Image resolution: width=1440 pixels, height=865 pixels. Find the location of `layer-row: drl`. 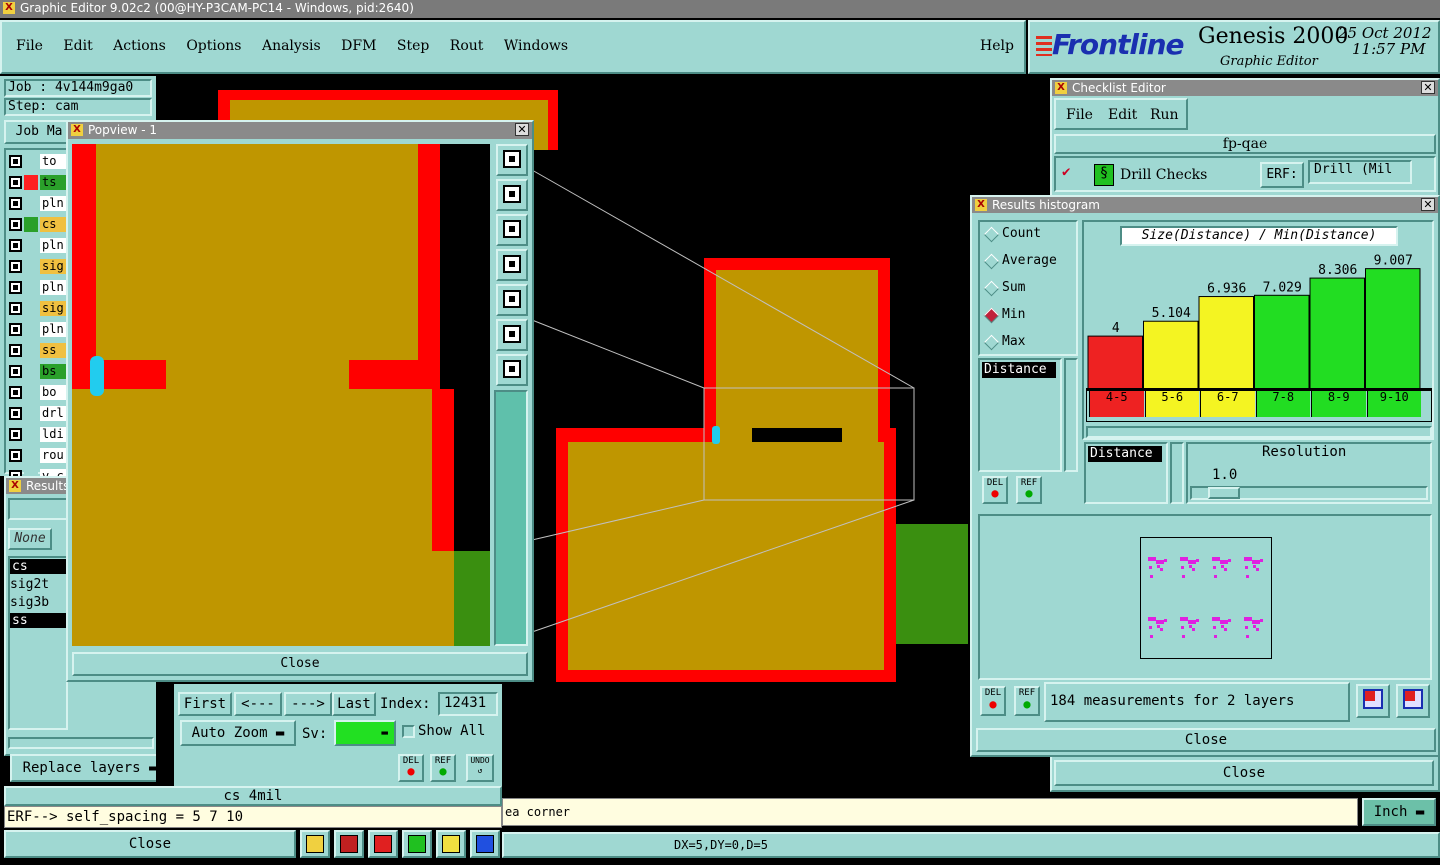

layer-row: drl is located at coordinates (37, 413).